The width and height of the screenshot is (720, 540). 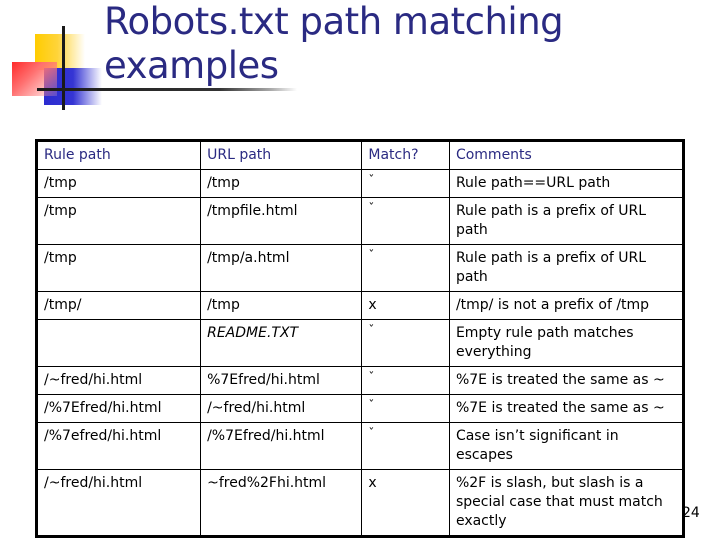 I want to click on url-path-cell: /tmp/a.html, so click(x=281, y=268).